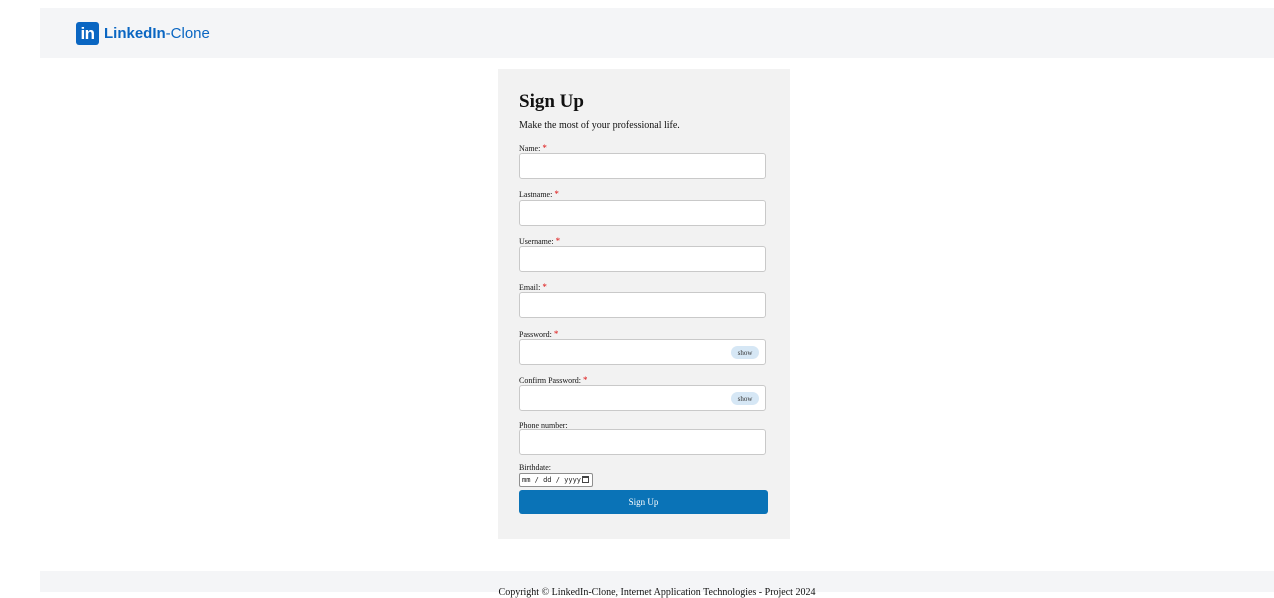 This screenshot has height=598, width=1274. I want to click on brand-name-bold: LinkedIn, so click(135, 33).